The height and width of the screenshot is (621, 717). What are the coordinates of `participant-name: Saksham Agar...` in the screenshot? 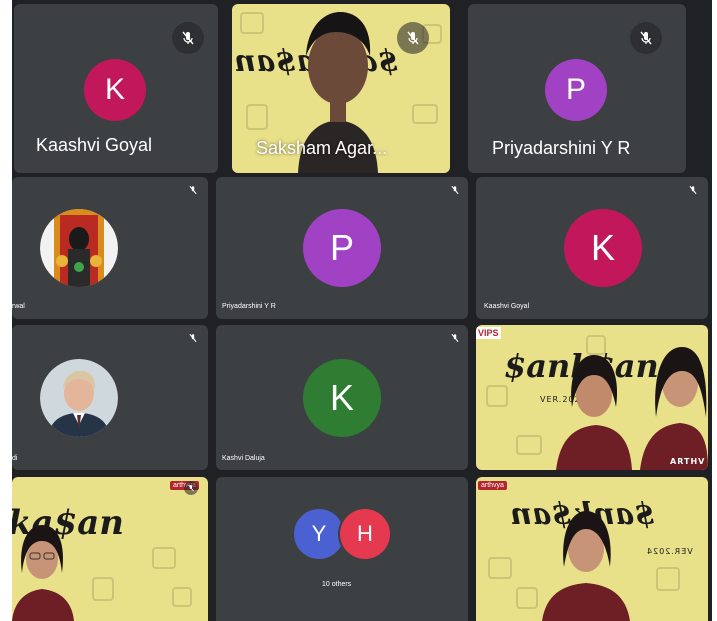 It's located at (322, 148).